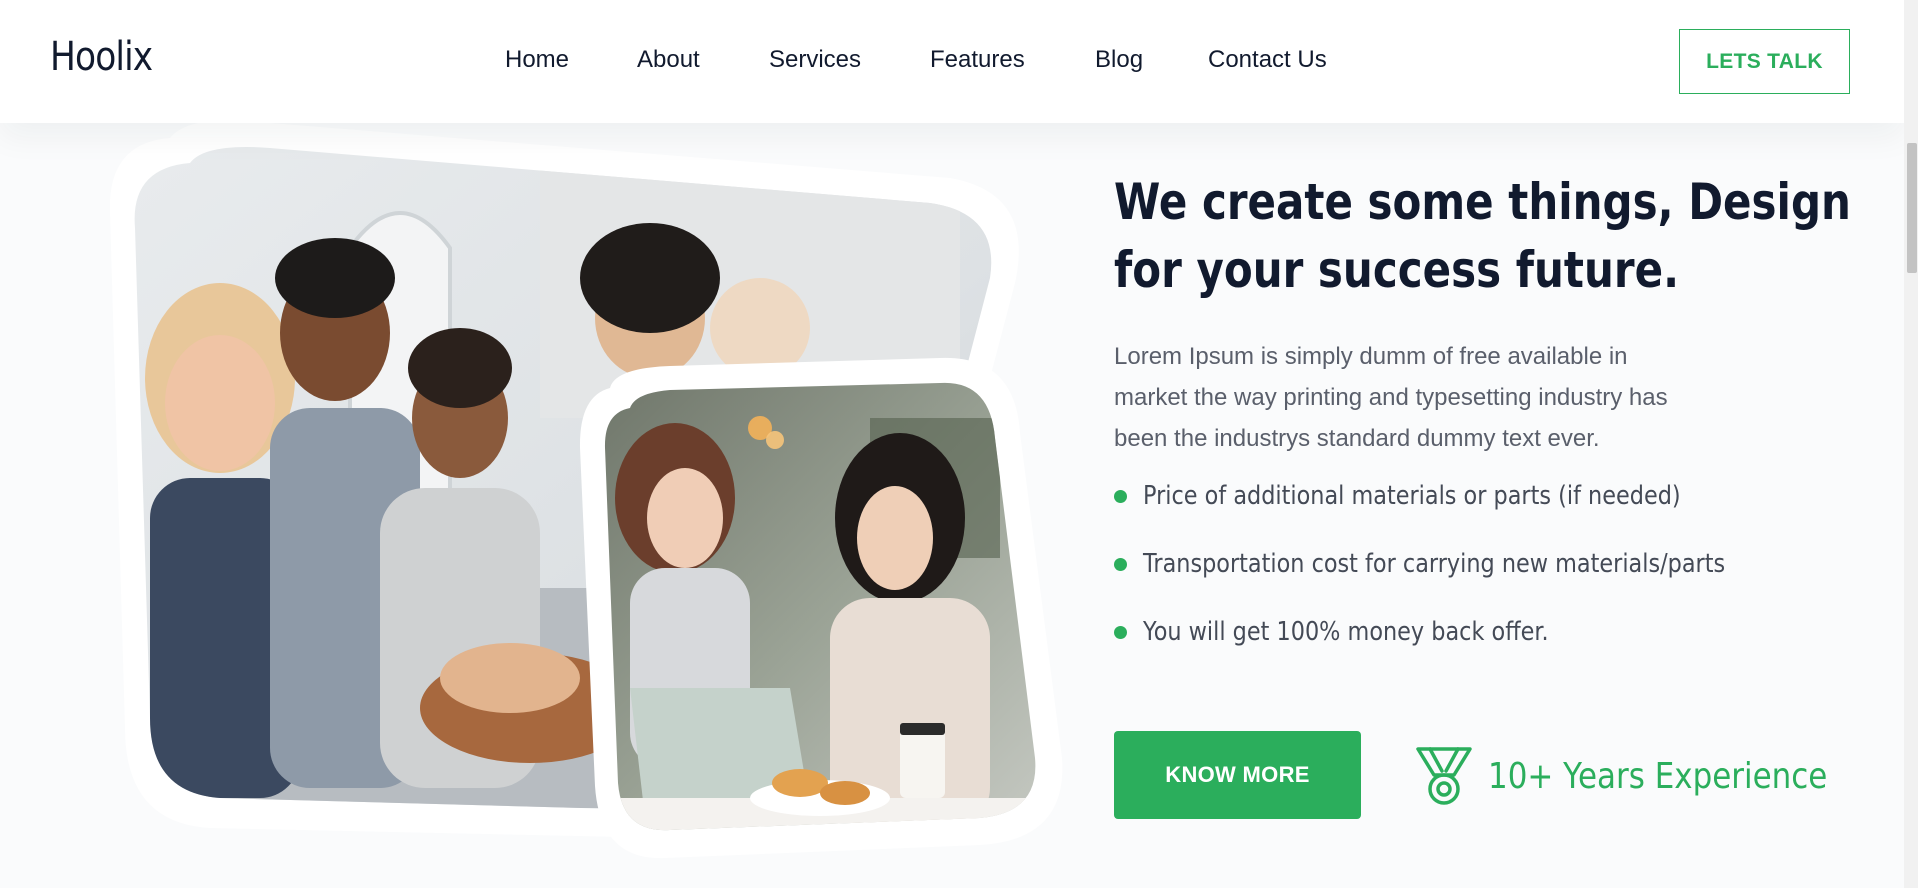 Image resolution: width=1918 pixels, height=888 pixels. I want to click on experience-badge: 10+ Years Experience, so click(1648, 776).